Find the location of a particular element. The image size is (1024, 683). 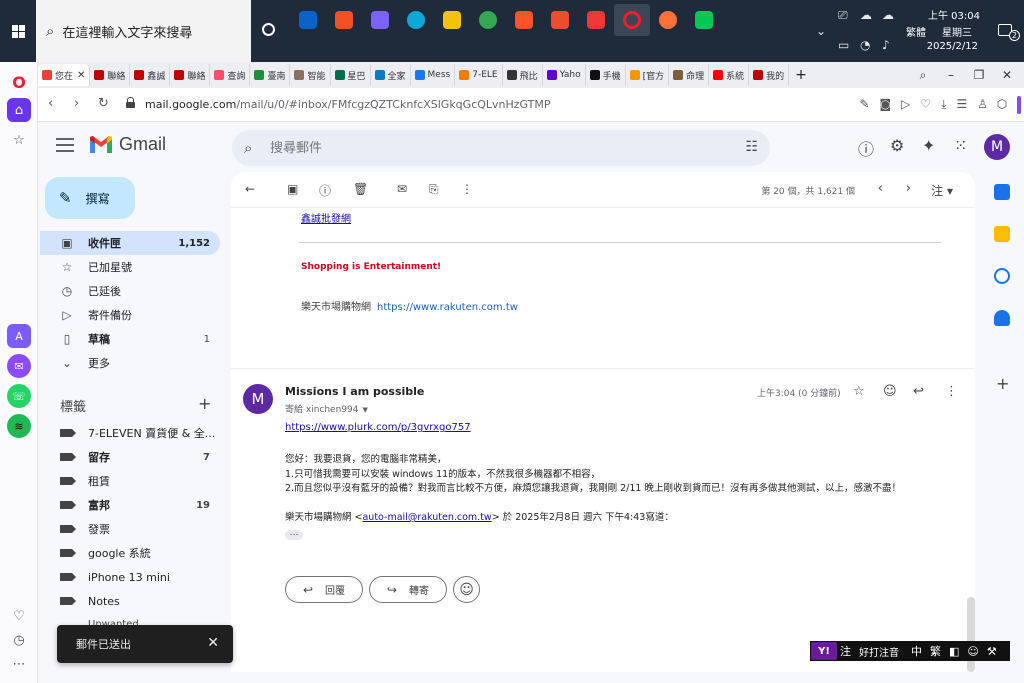

camera-icon: ◙ is located at coordinates (886, 104).